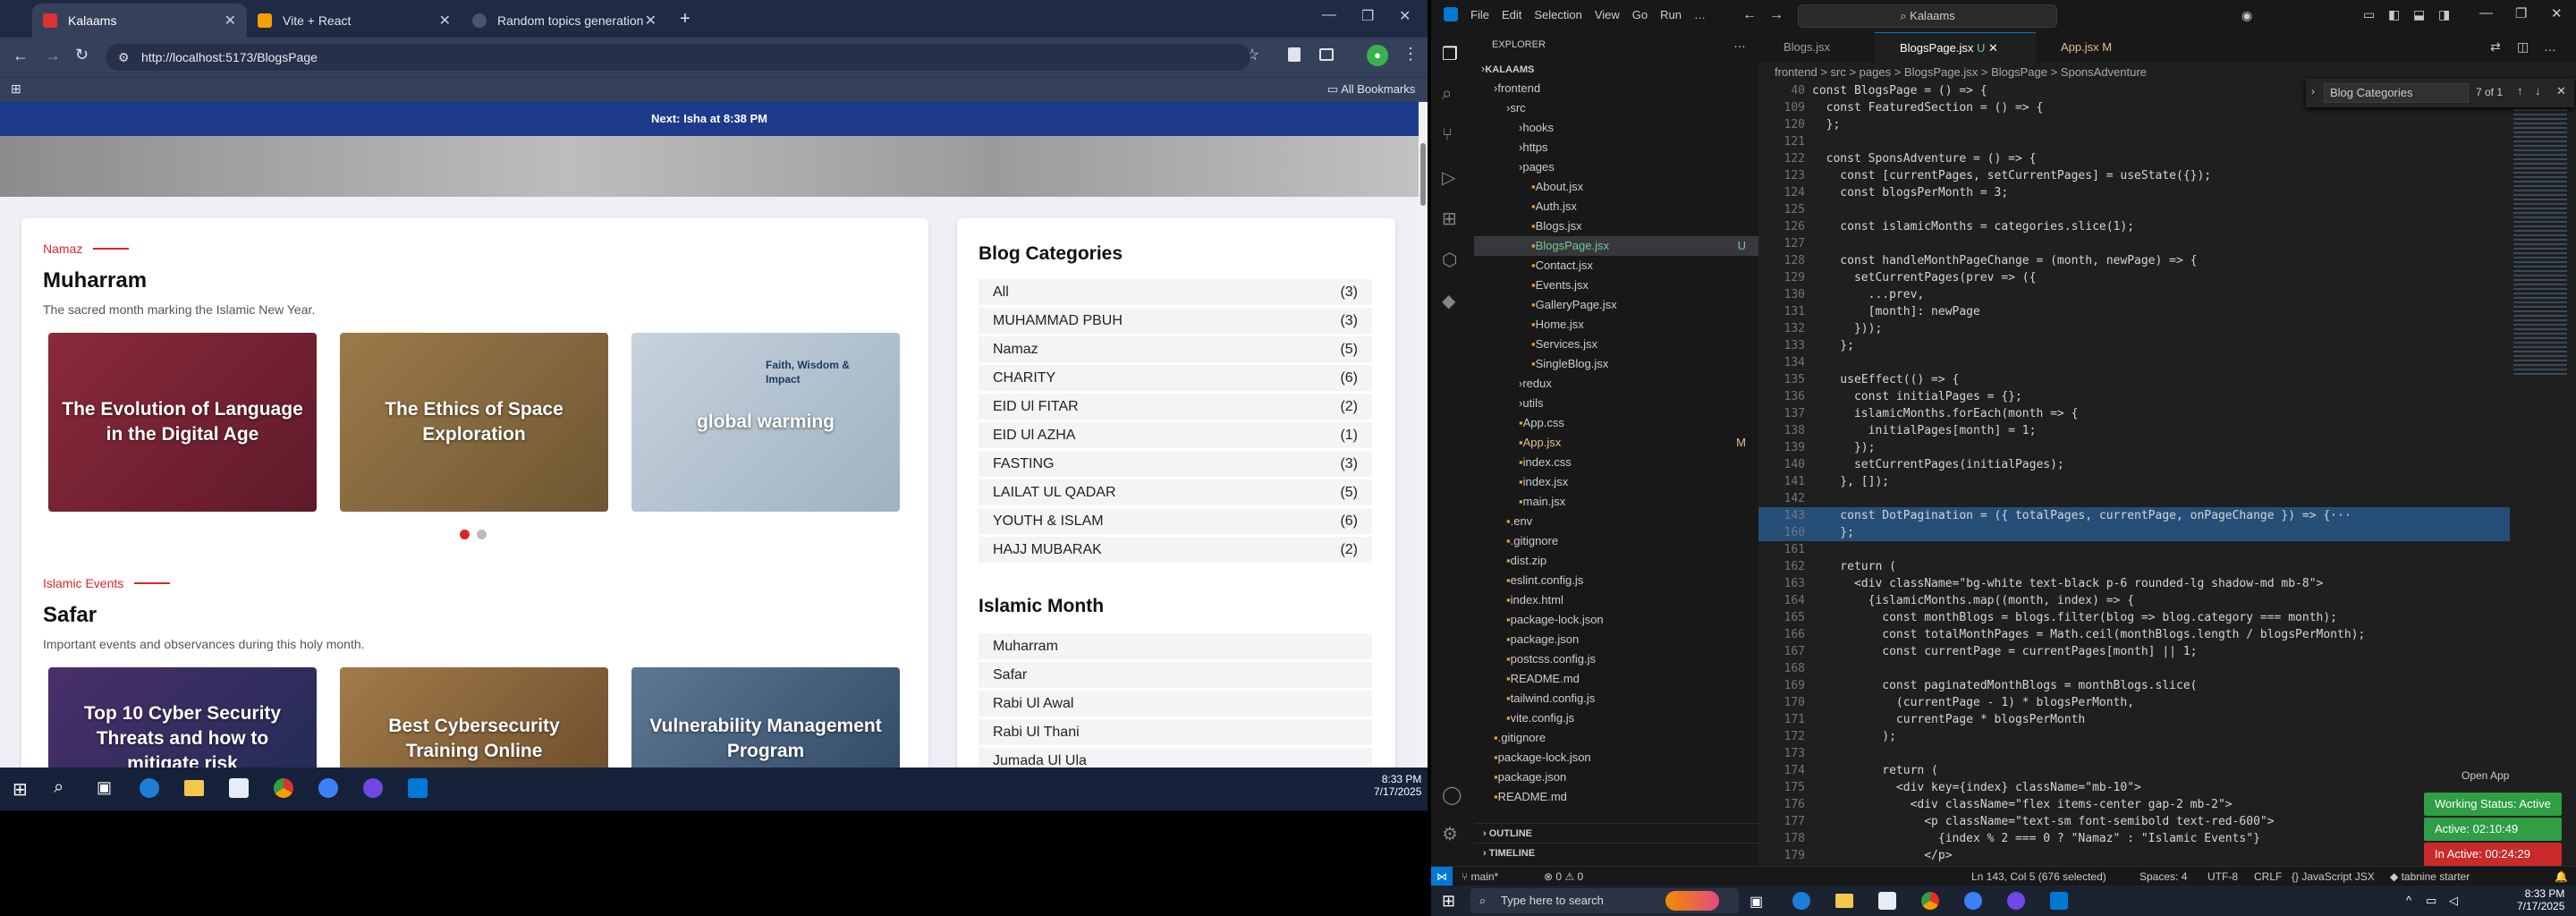 This screenshot has width=2576, height=916. What do you see at coordinates (1616, 443) in the screenshot?
I see `file-item: ▪ App.jsx M` at bounding box center [1616, 443].